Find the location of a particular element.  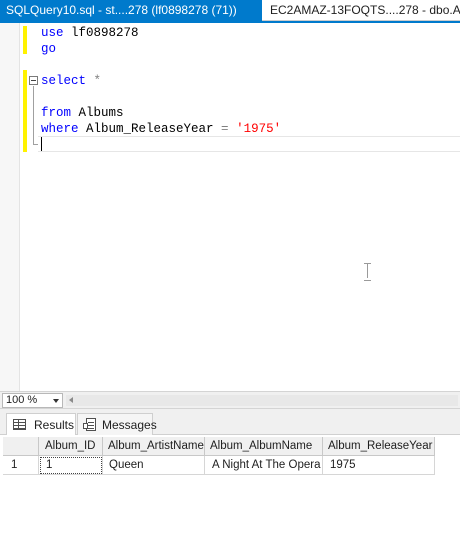

keyword-use: use is located at coordinates (52, 33).